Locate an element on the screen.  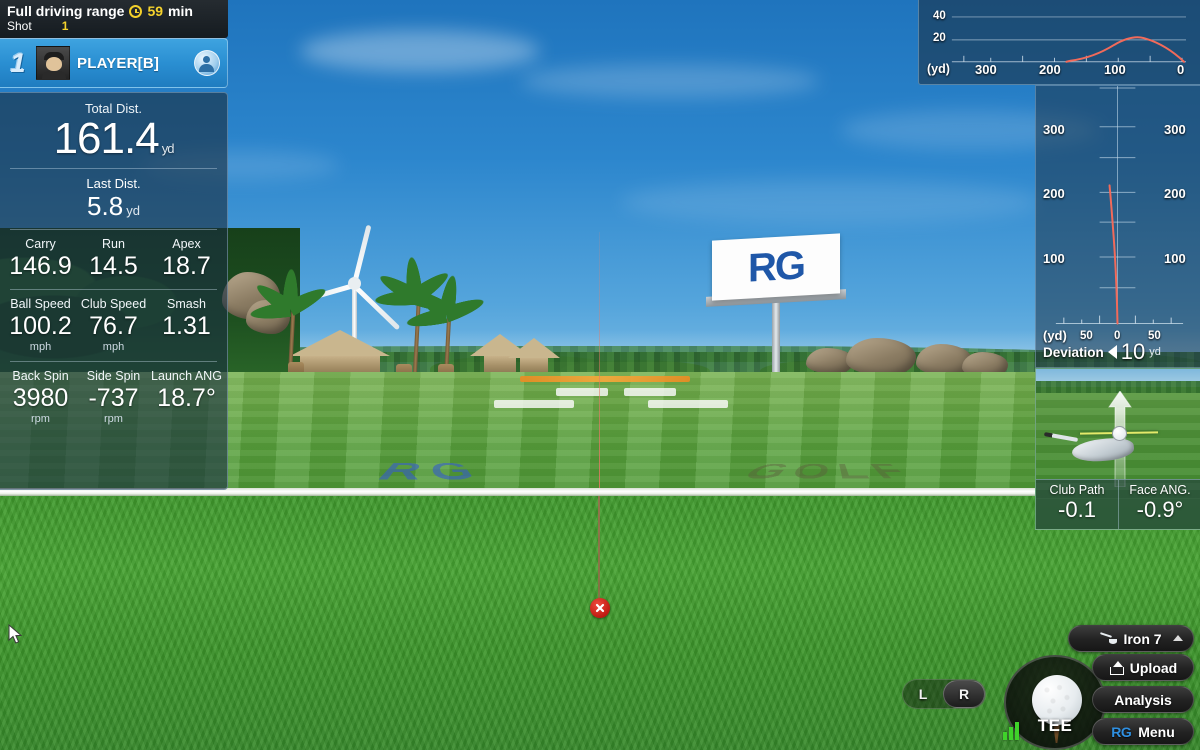
stat-back-spin: Back Spin 3980 rpm is located at coordinates (40, 397).